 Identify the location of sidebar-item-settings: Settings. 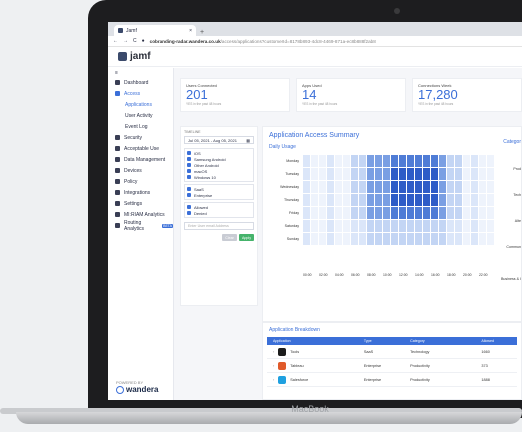
(140, 203).